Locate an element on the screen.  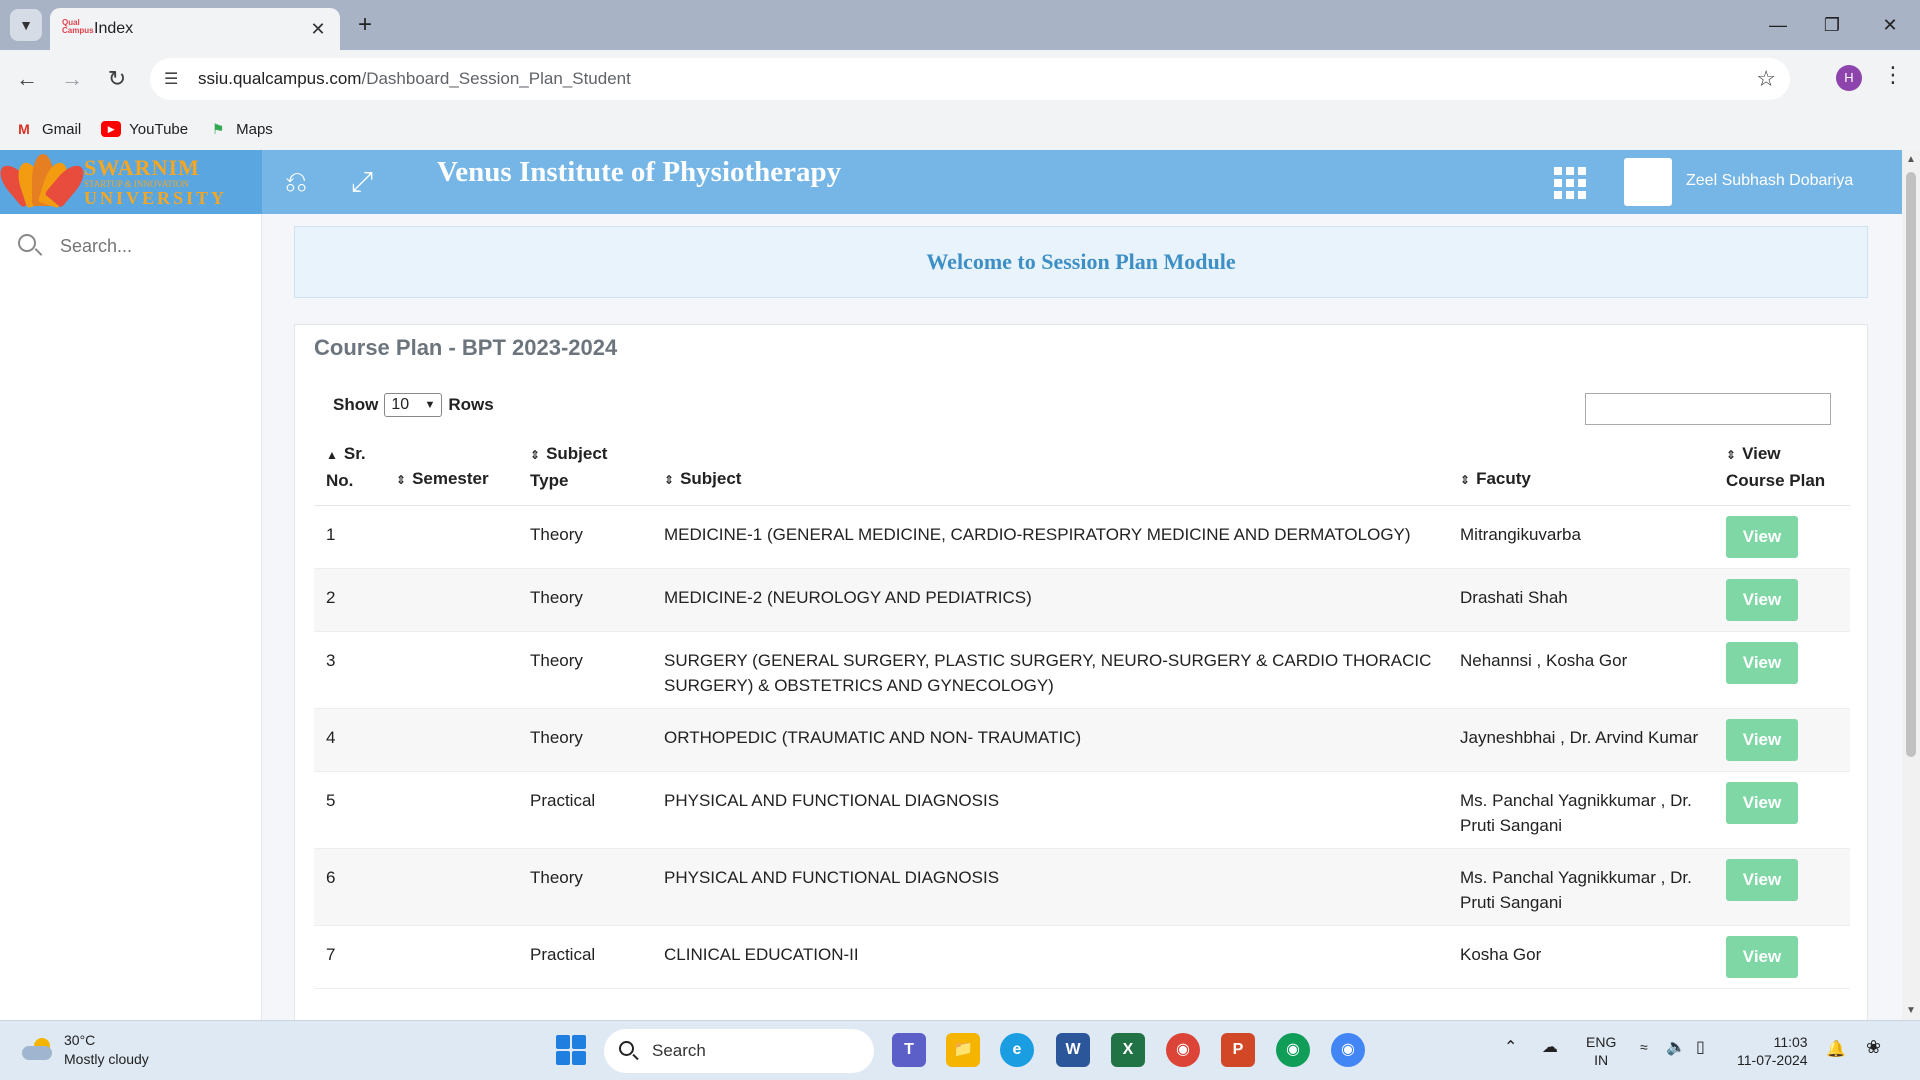
column-header-semester: ⇕ Semester is located at coordinates (451, 473).